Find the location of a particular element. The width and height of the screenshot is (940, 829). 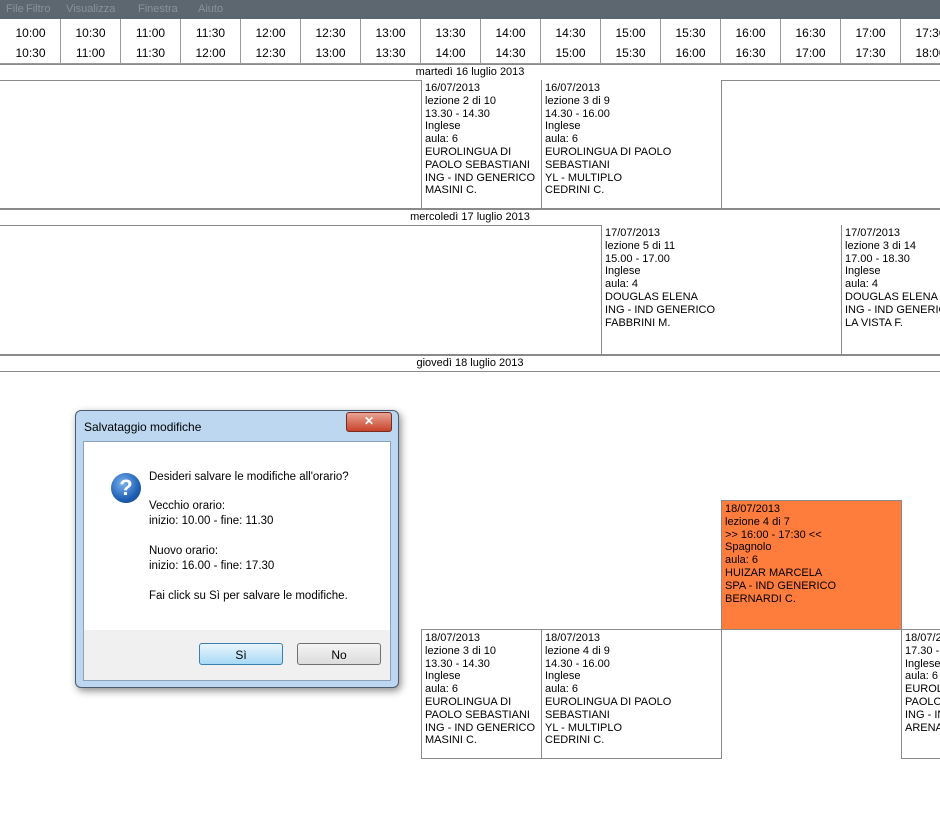

lesson-line: 18/07/2013 is located at coordinates (453, 638).